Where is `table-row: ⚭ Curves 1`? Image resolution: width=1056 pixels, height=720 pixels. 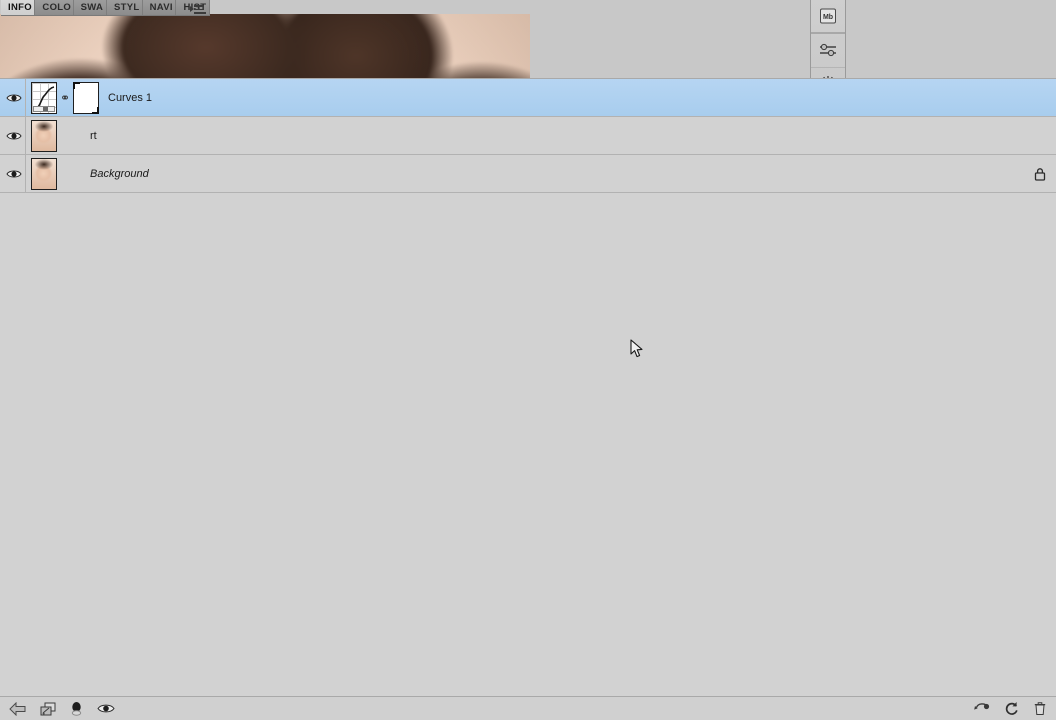
table-row: ⚭ Curves 1 is located at coordinates (528, 98).